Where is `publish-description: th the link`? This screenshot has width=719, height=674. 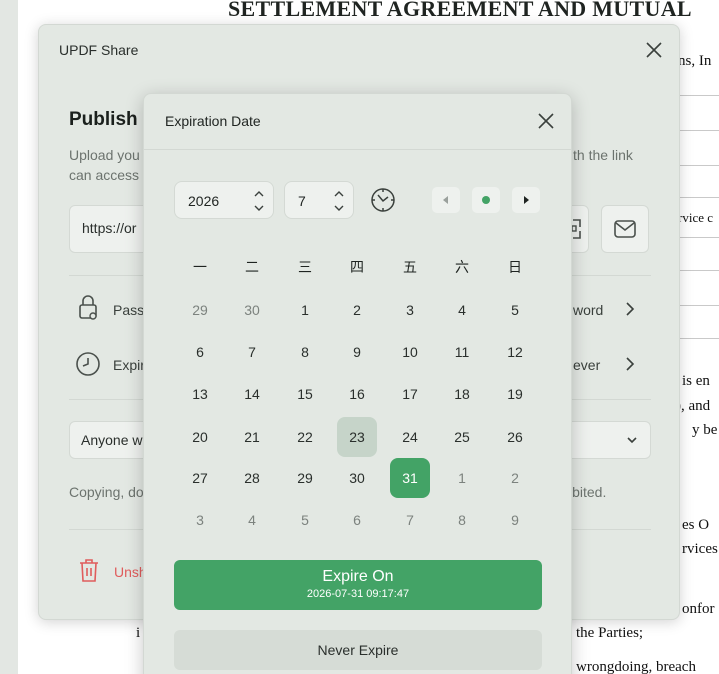 publish-description: th the link is located at coordinates (603, 155).